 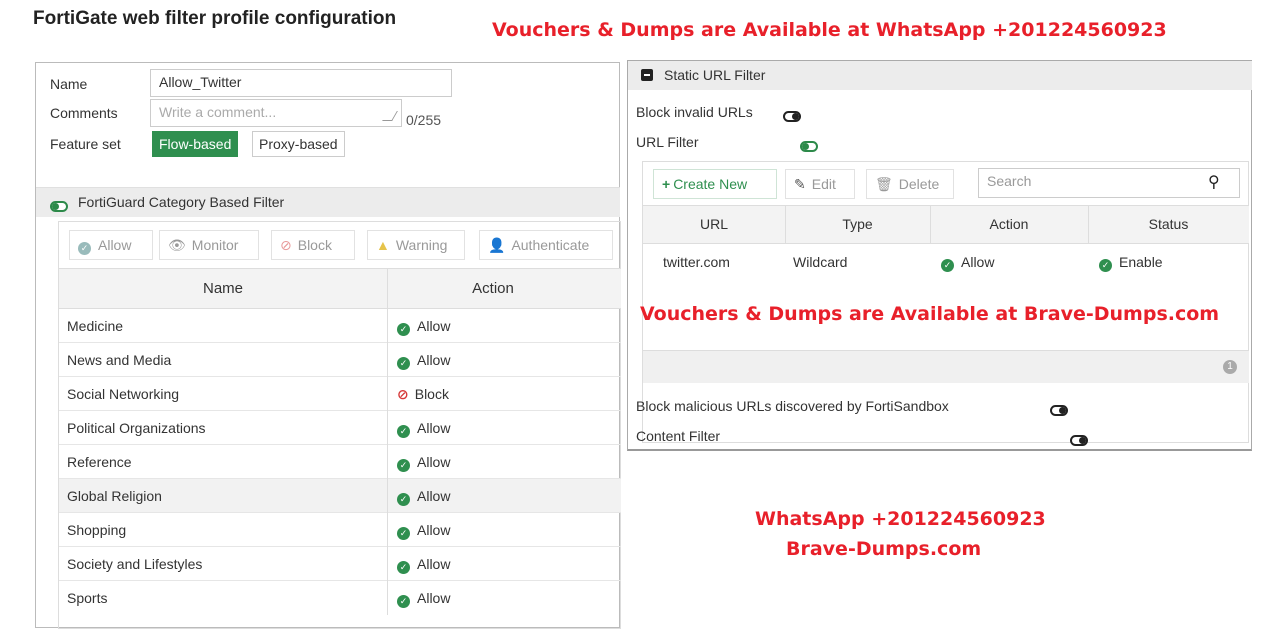 I want to click on table-row: Sports ✓ Allow, so click(x=340, y=598).